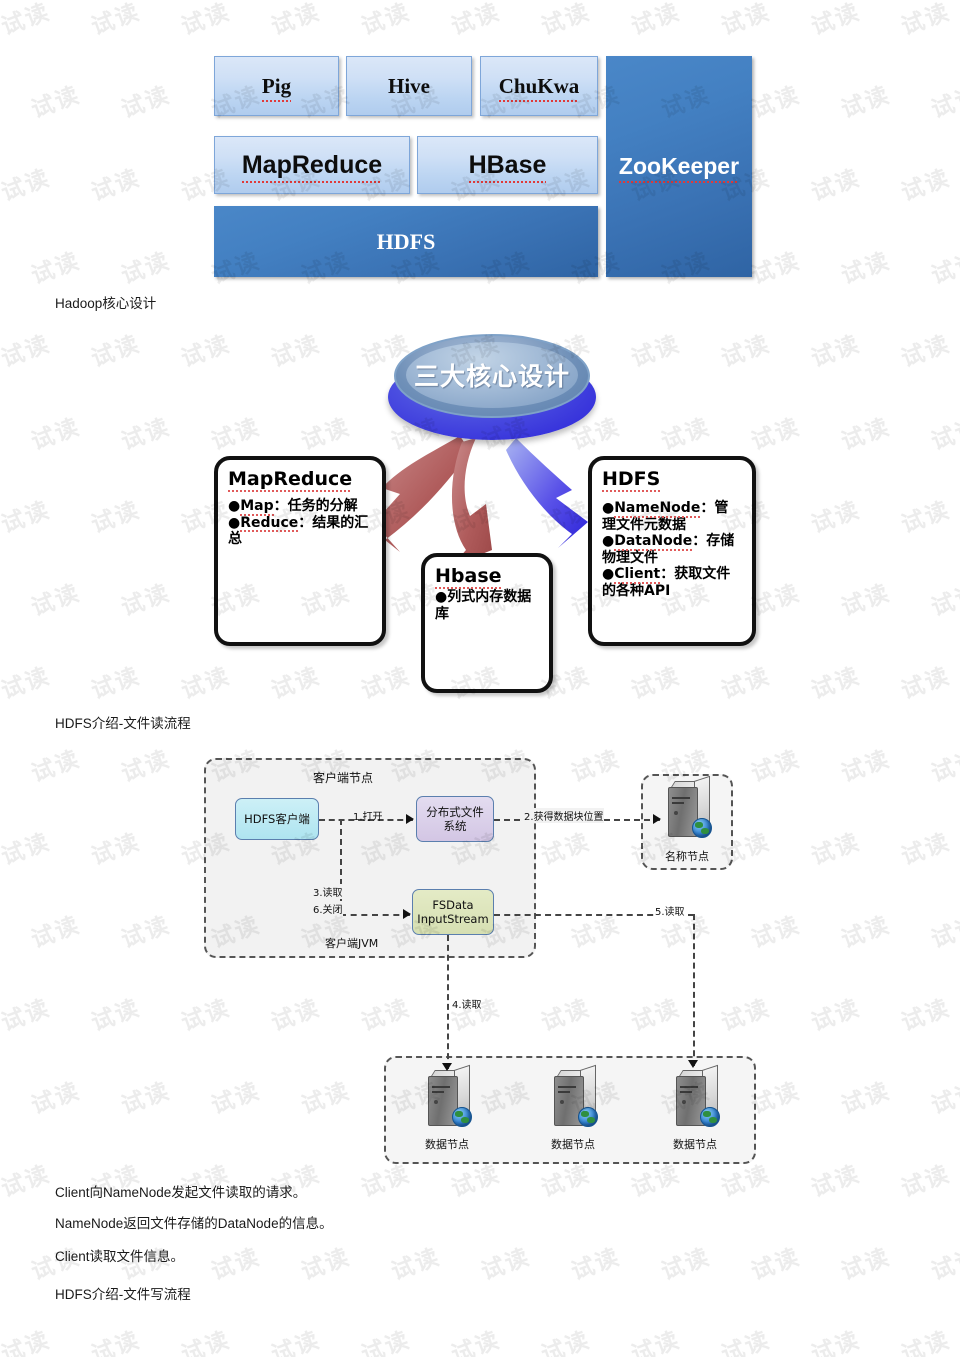 The height and width of the screenshot is (1357, 960). I want to click on core-box-hdfs-item-1: ●NameNode：管理文件元数据, so click(665, 516).